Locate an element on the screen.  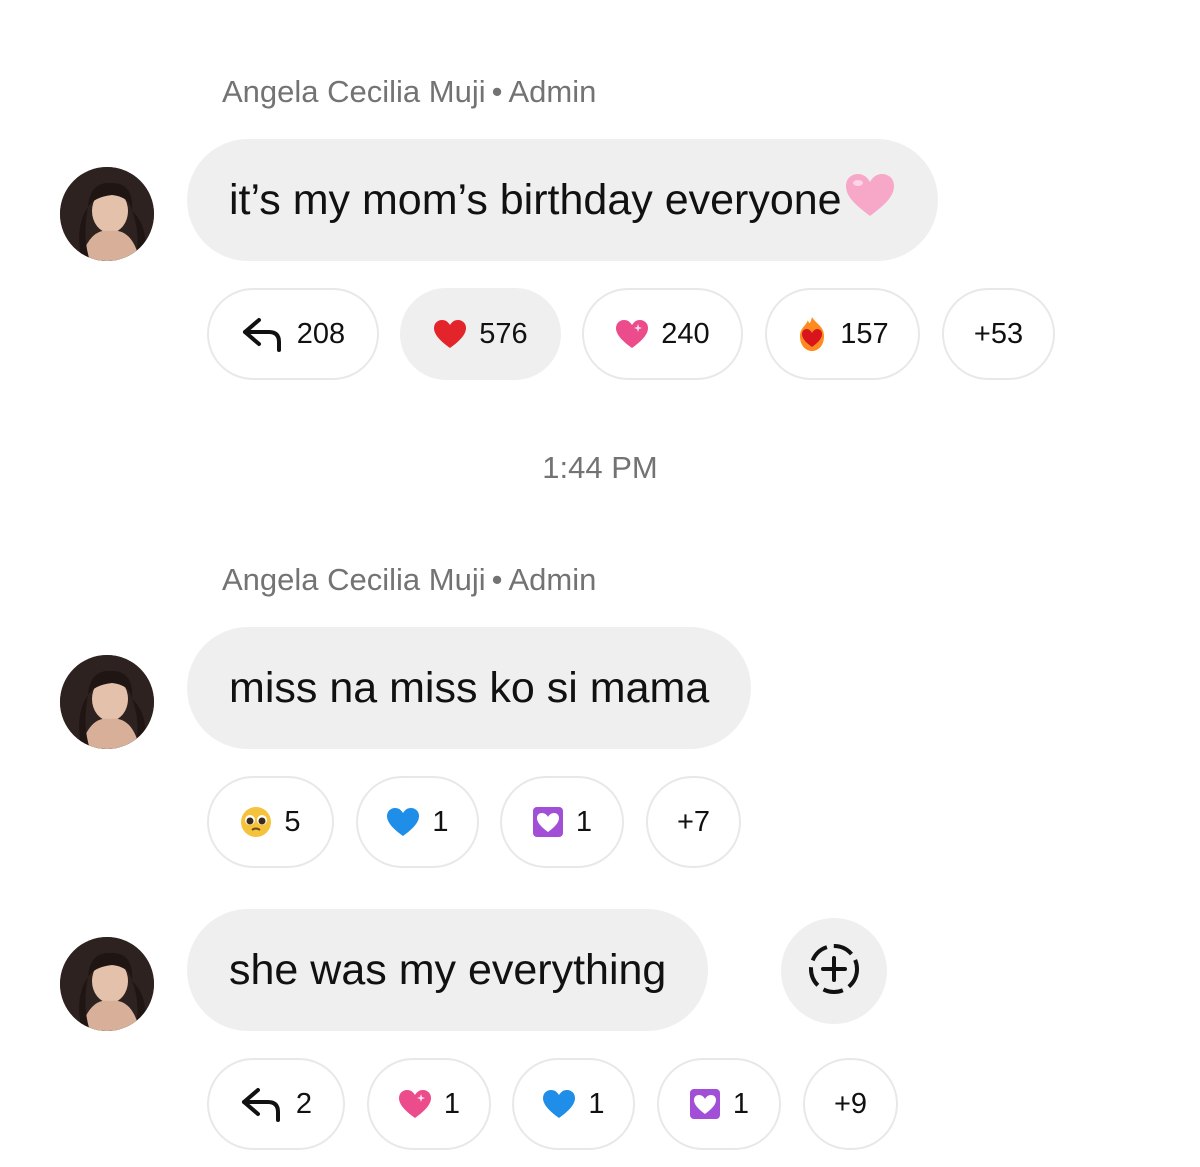
more-reactions-count: +9 is located at coordinates (850, 1103).